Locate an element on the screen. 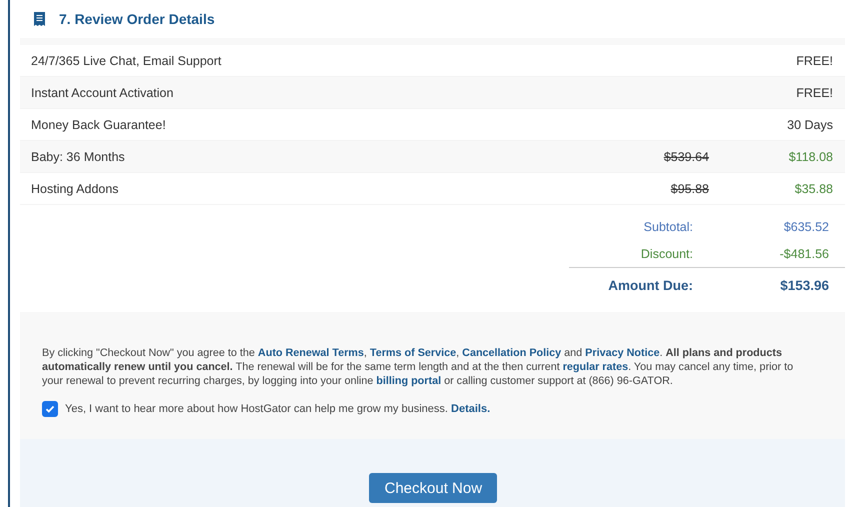  item-price: 30 Days is located at coordinates (810, 125).